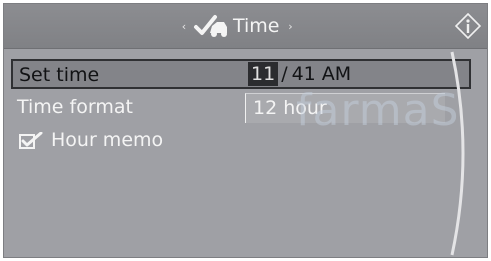  What do you see at coordinates (184, 26) in the screenshot?
I see `previous-arrow-icon: ‹` at bounding box center [184, 26].